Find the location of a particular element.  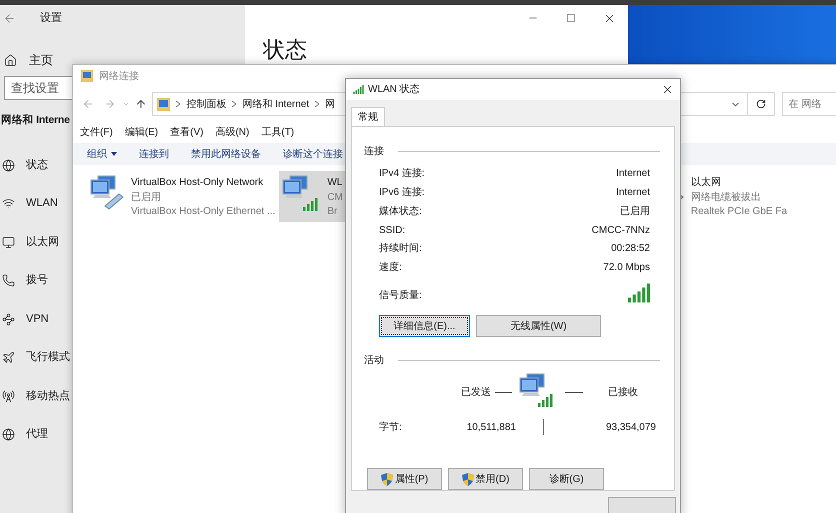

adapter-status: CM is located at coordinates (335, 197).